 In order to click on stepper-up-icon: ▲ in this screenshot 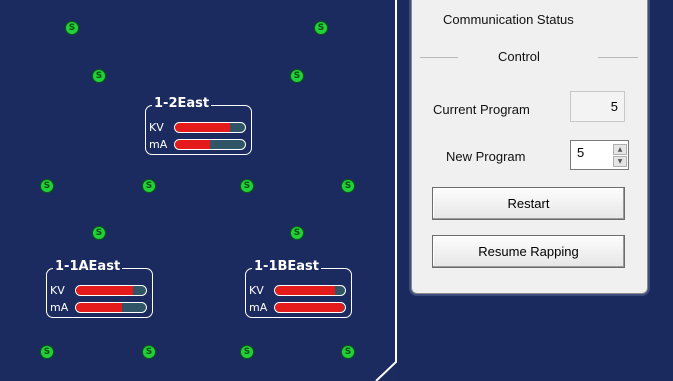, I will do `click(620, 149)`.